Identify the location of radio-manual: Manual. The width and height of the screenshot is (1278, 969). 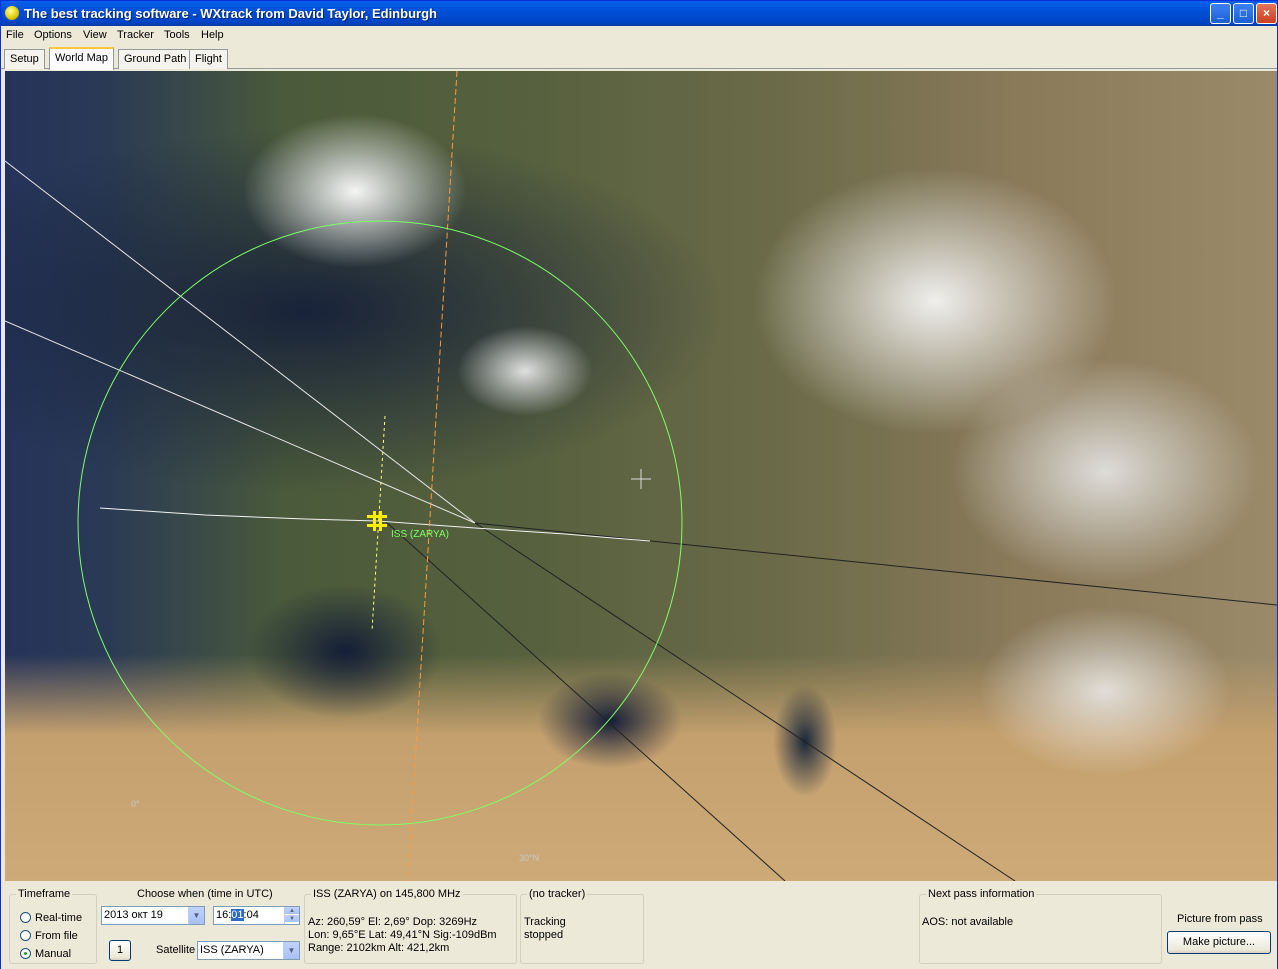
(45, 954).